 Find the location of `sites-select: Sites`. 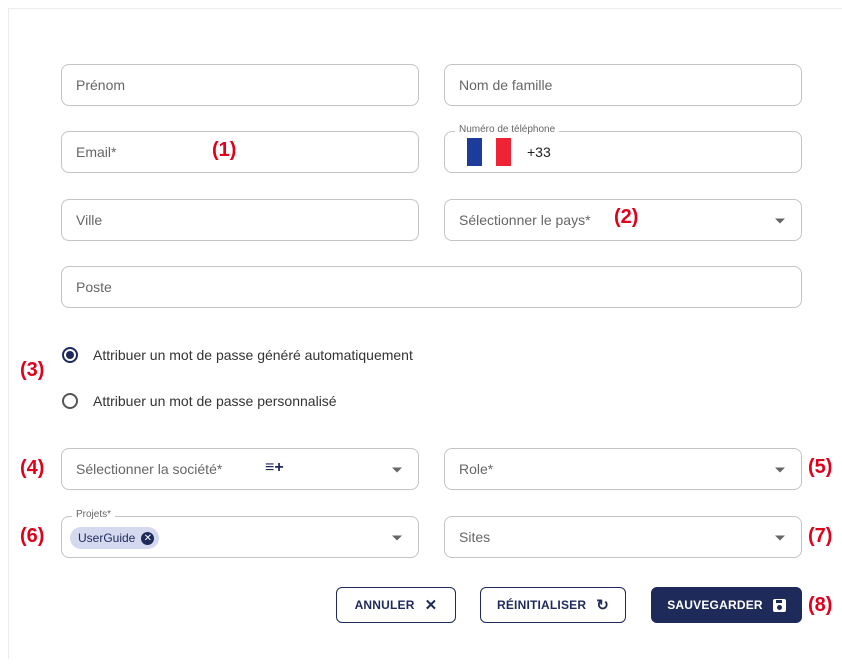

sites-select: Sites is located at coordinates (623, 537).